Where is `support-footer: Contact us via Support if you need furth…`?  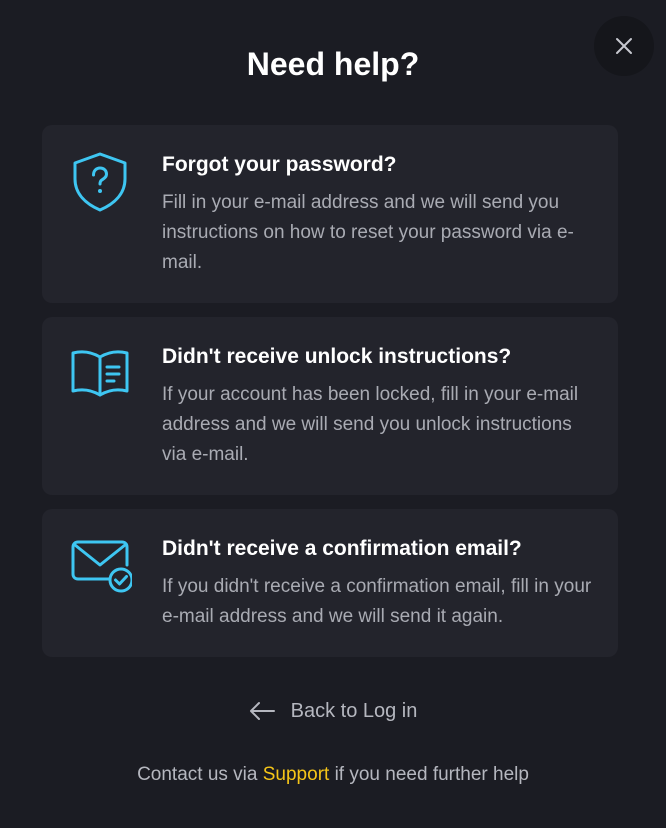 support-footer: Contact us via Support if you need furth… is located at coordinates (333, 775).